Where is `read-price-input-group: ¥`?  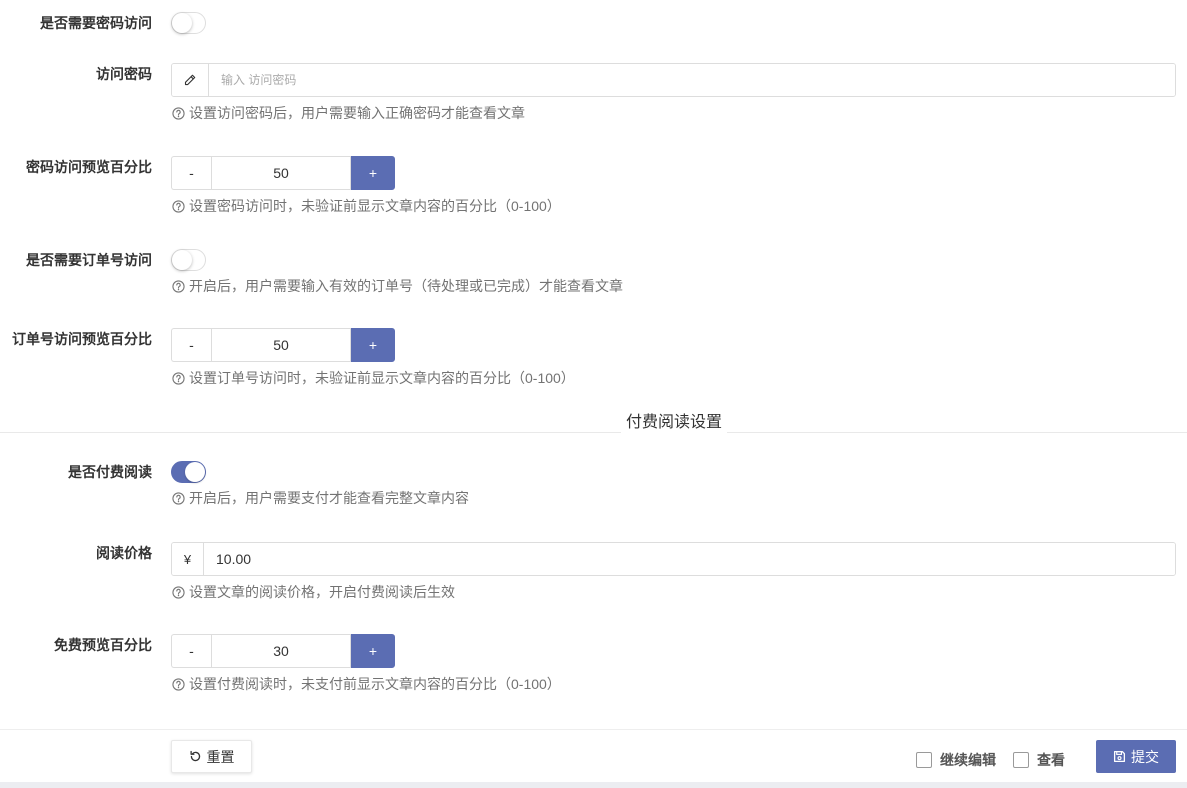
read-price-input-group: ¥ is located at coordinates (673, 559).